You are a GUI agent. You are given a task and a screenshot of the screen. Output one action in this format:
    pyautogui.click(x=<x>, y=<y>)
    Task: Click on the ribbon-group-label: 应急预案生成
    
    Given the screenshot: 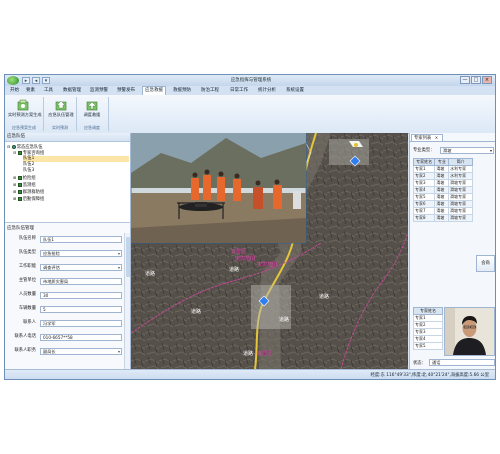 What is the action you would take?
    pyautogui.click(x=24, y=127)
    